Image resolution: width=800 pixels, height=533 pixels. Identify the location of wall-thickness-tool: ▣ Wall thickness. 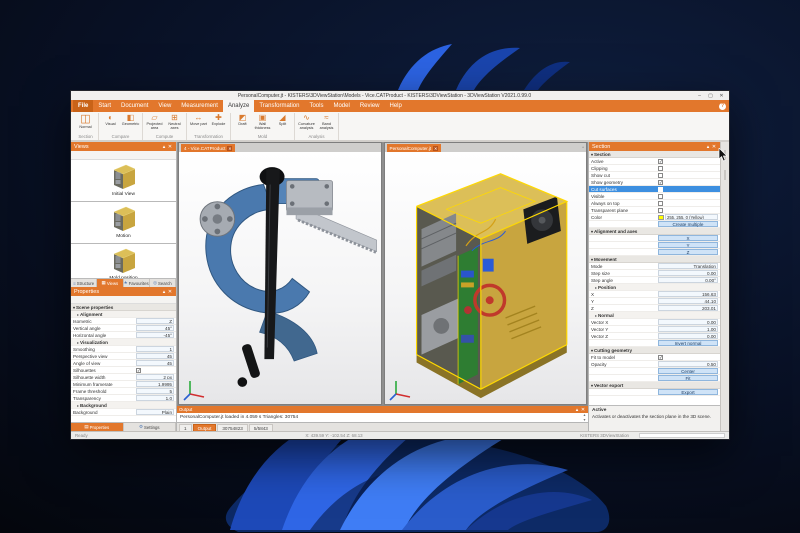
(262, 121).